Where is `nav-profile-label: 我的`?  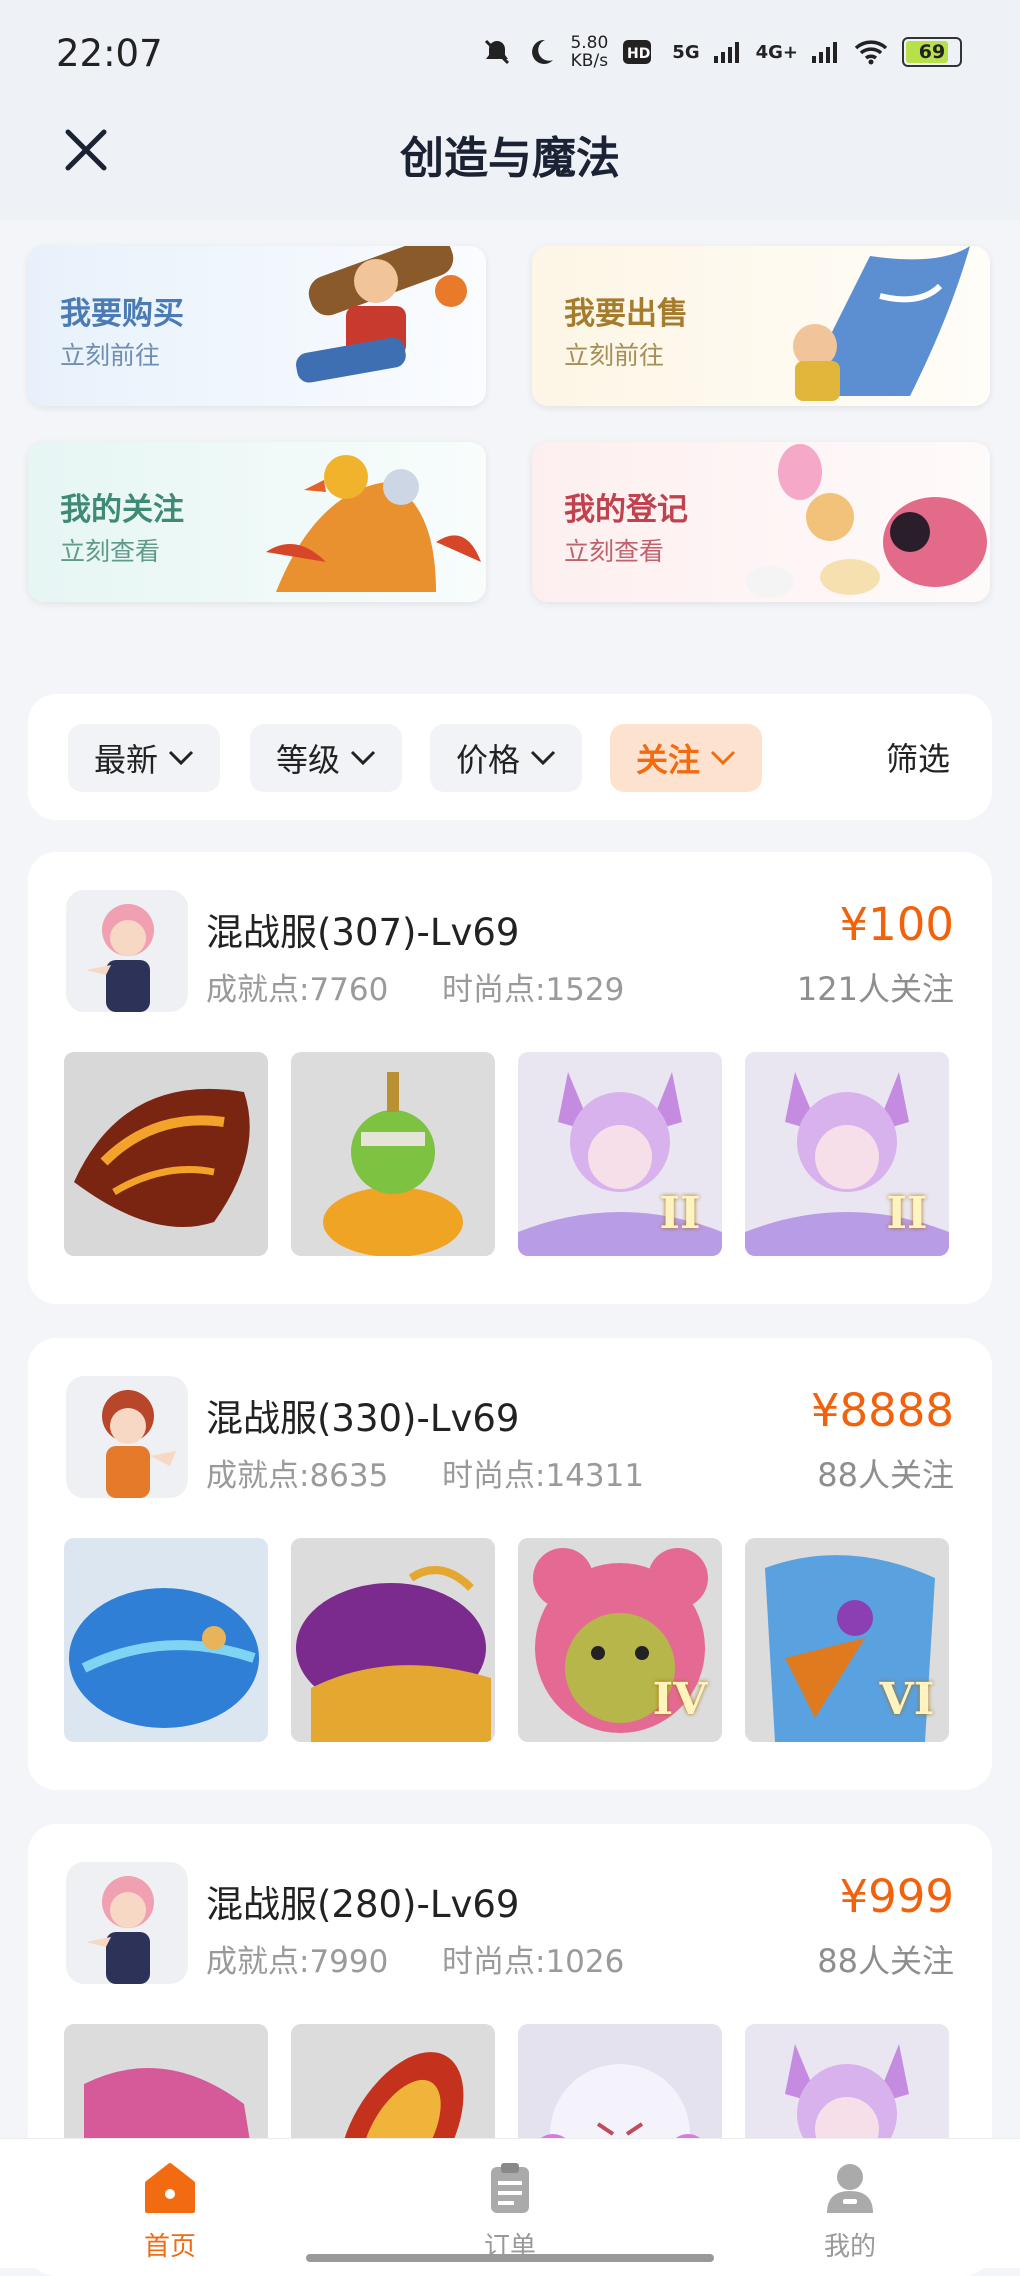
nav-profile-label: 我的 is located at coordinates (849, 2247).